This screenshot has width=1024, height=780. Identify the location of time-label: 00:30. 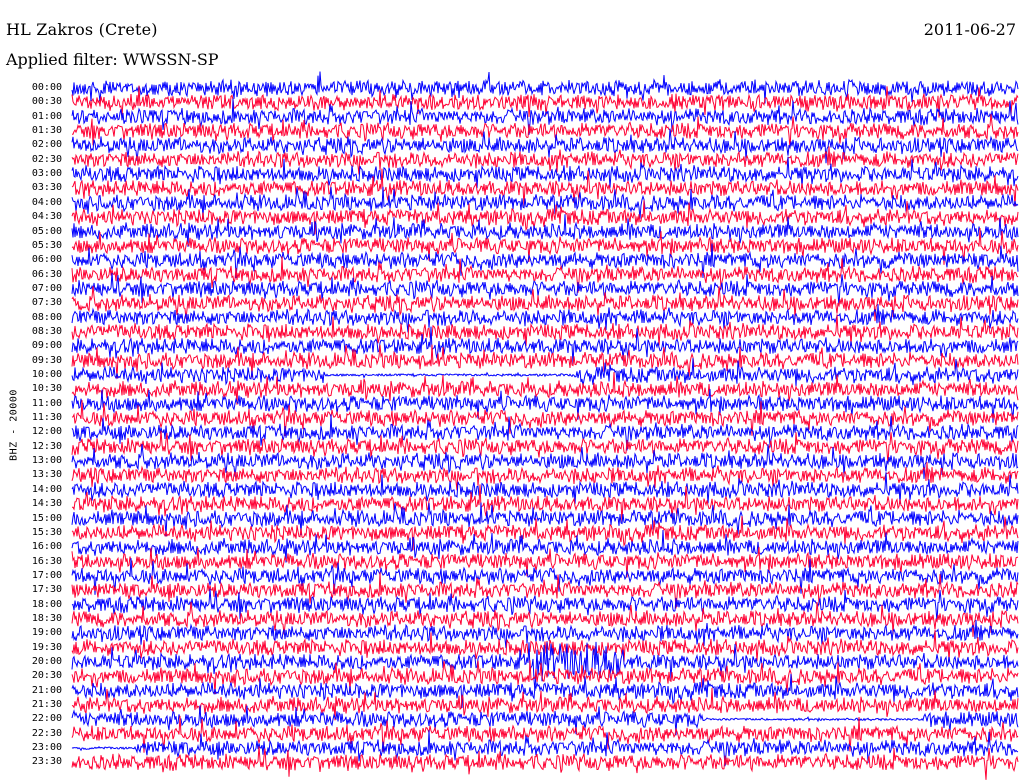
(46, 102).